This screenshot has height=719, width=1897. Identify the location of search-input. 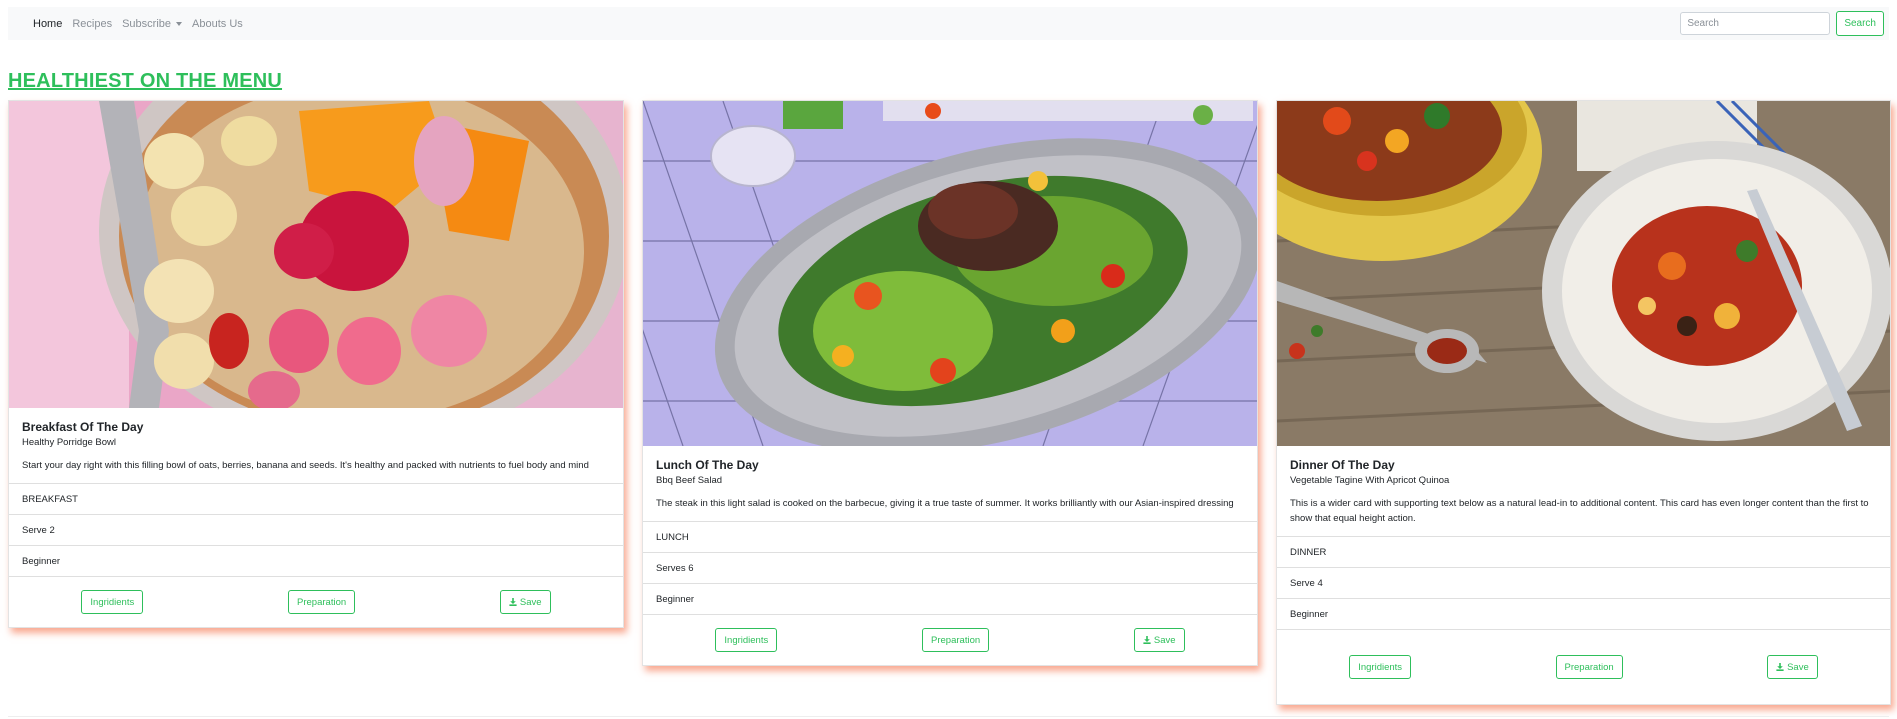
(1755, 23).